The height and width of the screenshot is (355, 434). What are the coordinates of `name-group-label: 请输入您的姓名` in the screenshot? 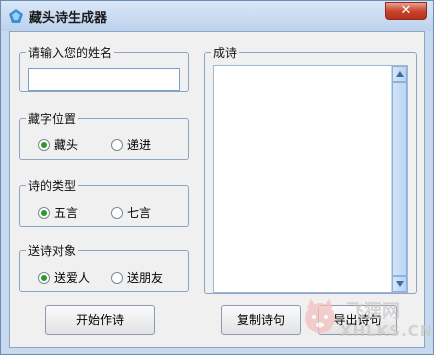 It's located at (70, 53).